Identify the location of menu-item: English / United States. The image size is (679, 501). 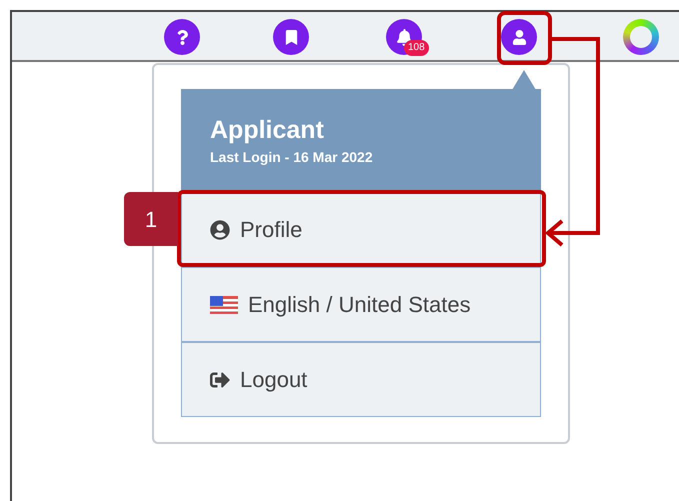
(361, 304).